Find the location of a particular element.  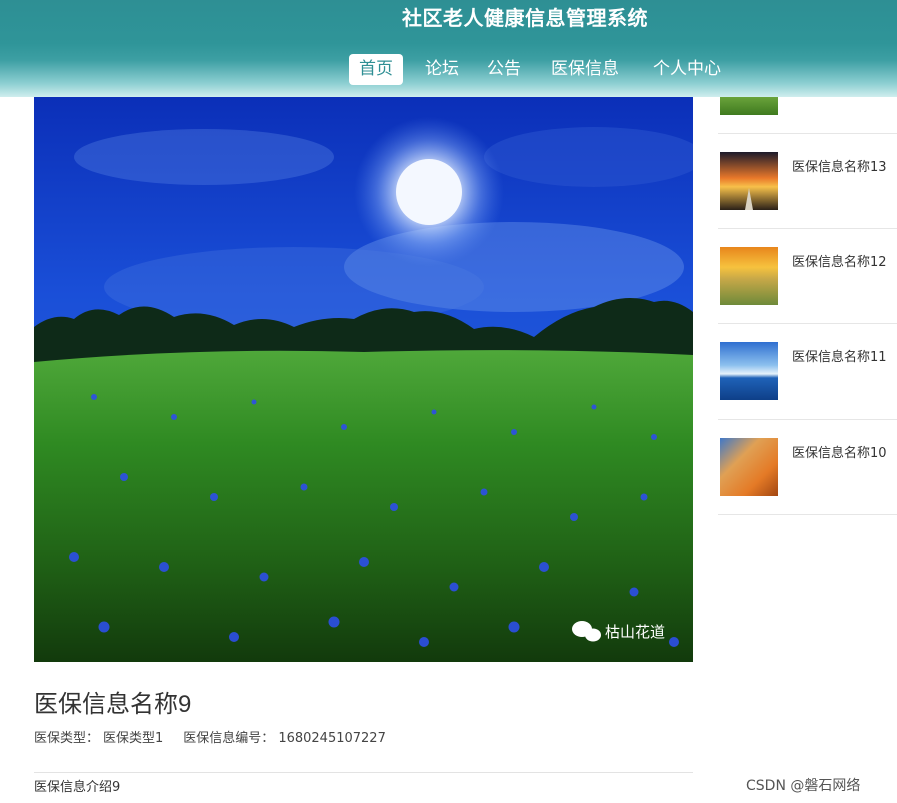

nav-item-announcements: 公告 is located at coordinates (504, 69).